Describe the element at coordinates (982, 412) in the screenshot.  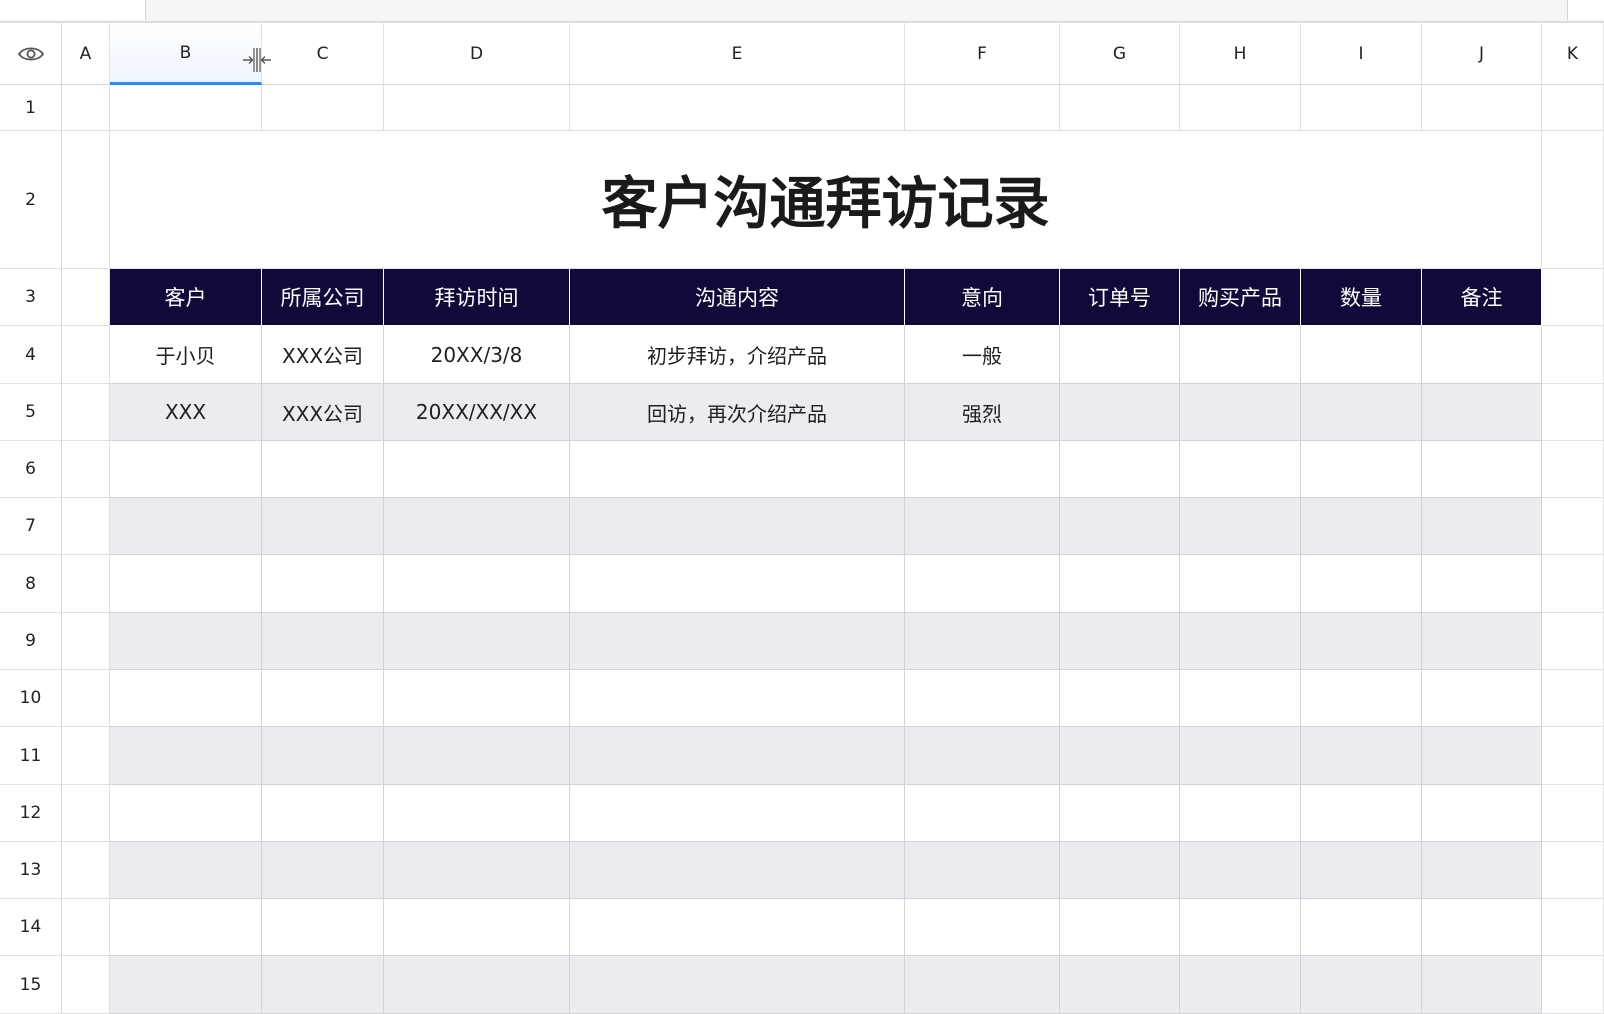
I see `table-cell: 强烈` at that location.